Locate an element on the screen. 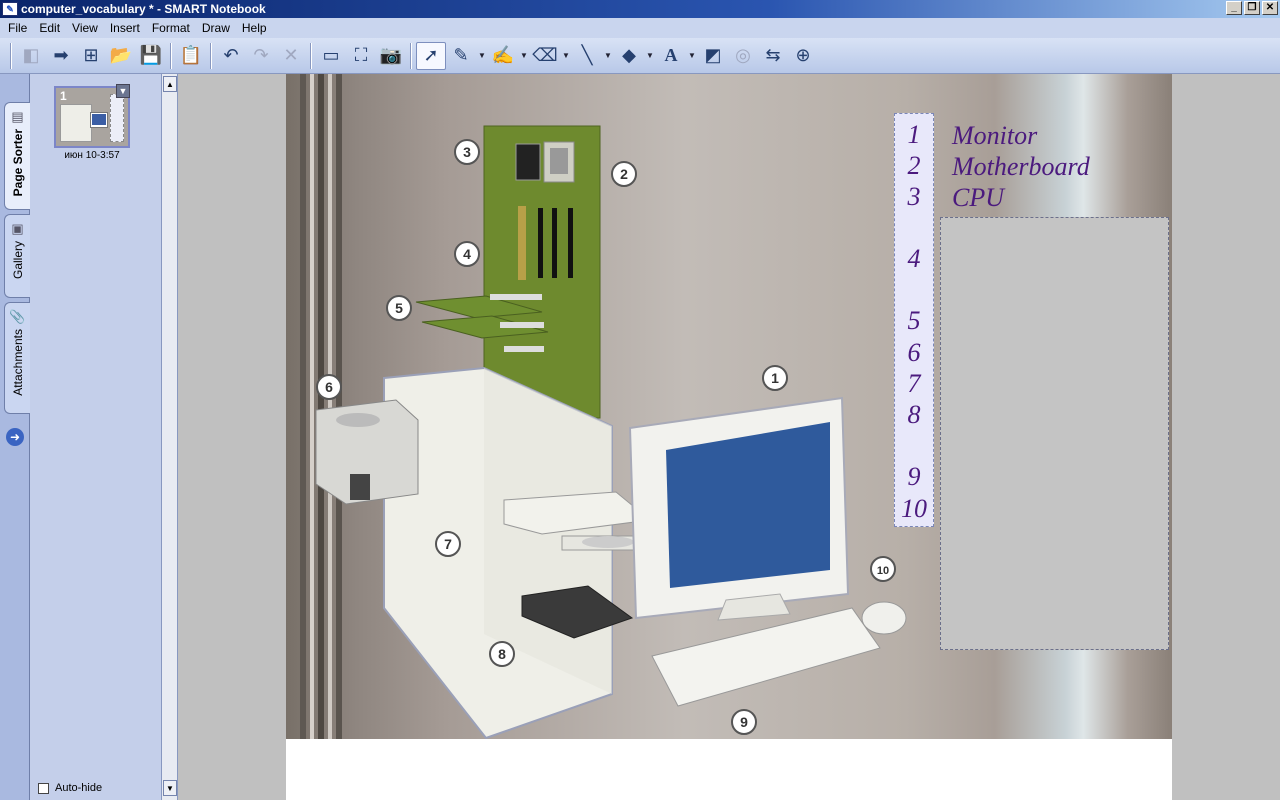 The width and height of the screenshot is (1280, 800). number-2: 2 is located at coordinates (914, 165).